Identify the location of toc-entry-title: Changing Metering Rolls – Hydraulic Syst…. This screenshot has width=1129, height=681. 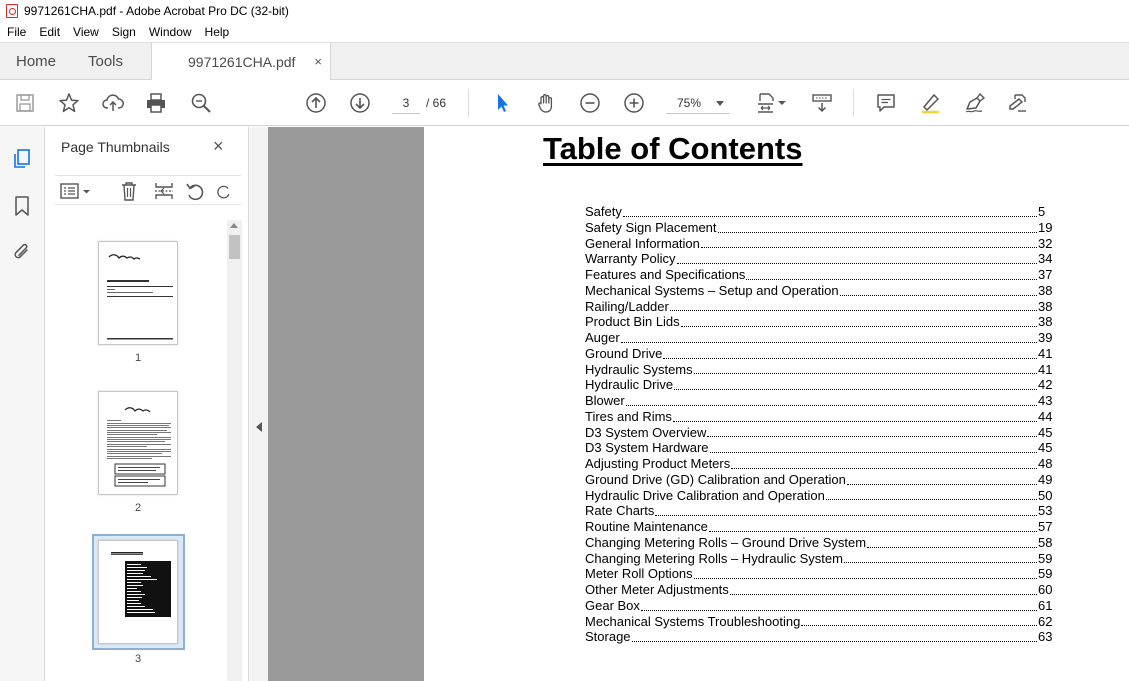
(714, 558).